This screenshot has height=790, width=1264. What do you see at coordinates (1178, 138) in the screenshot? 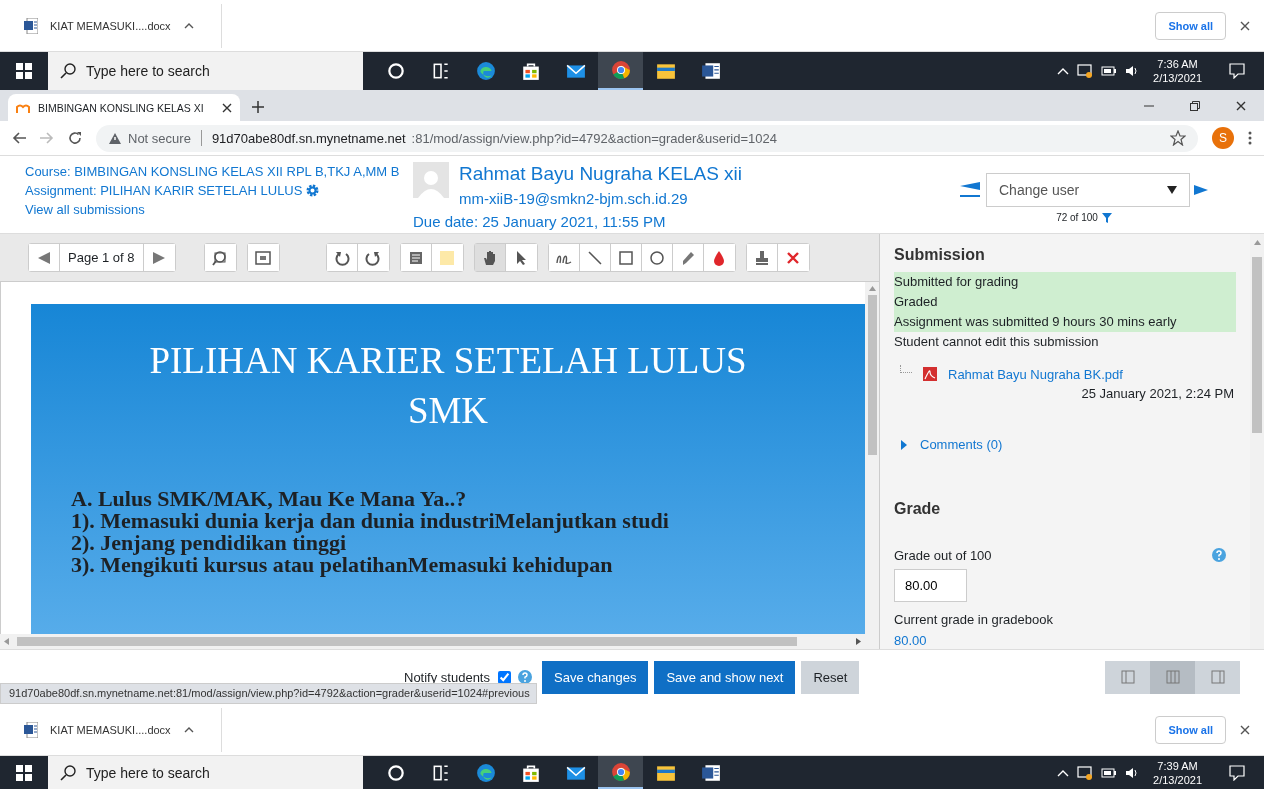
I see `star-icon` at bounding box center [1178, 138].